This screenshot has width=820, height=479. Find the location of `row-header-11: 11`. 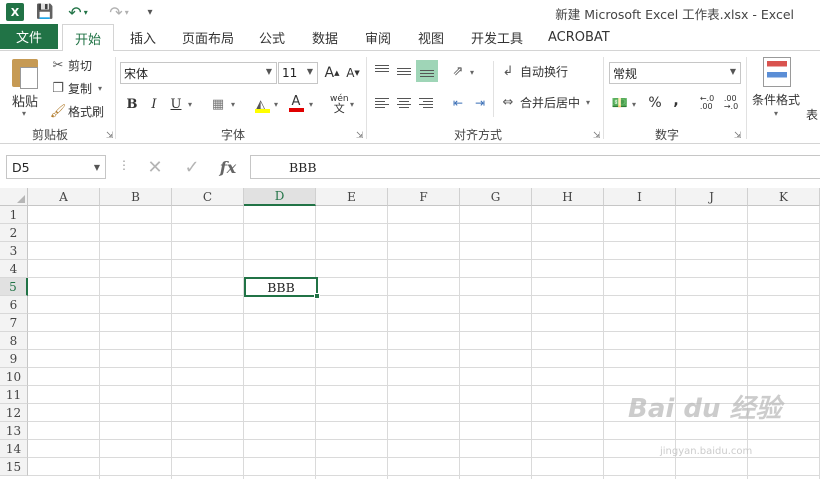

row-header-11: 11 is located at coordinates (14, 395).